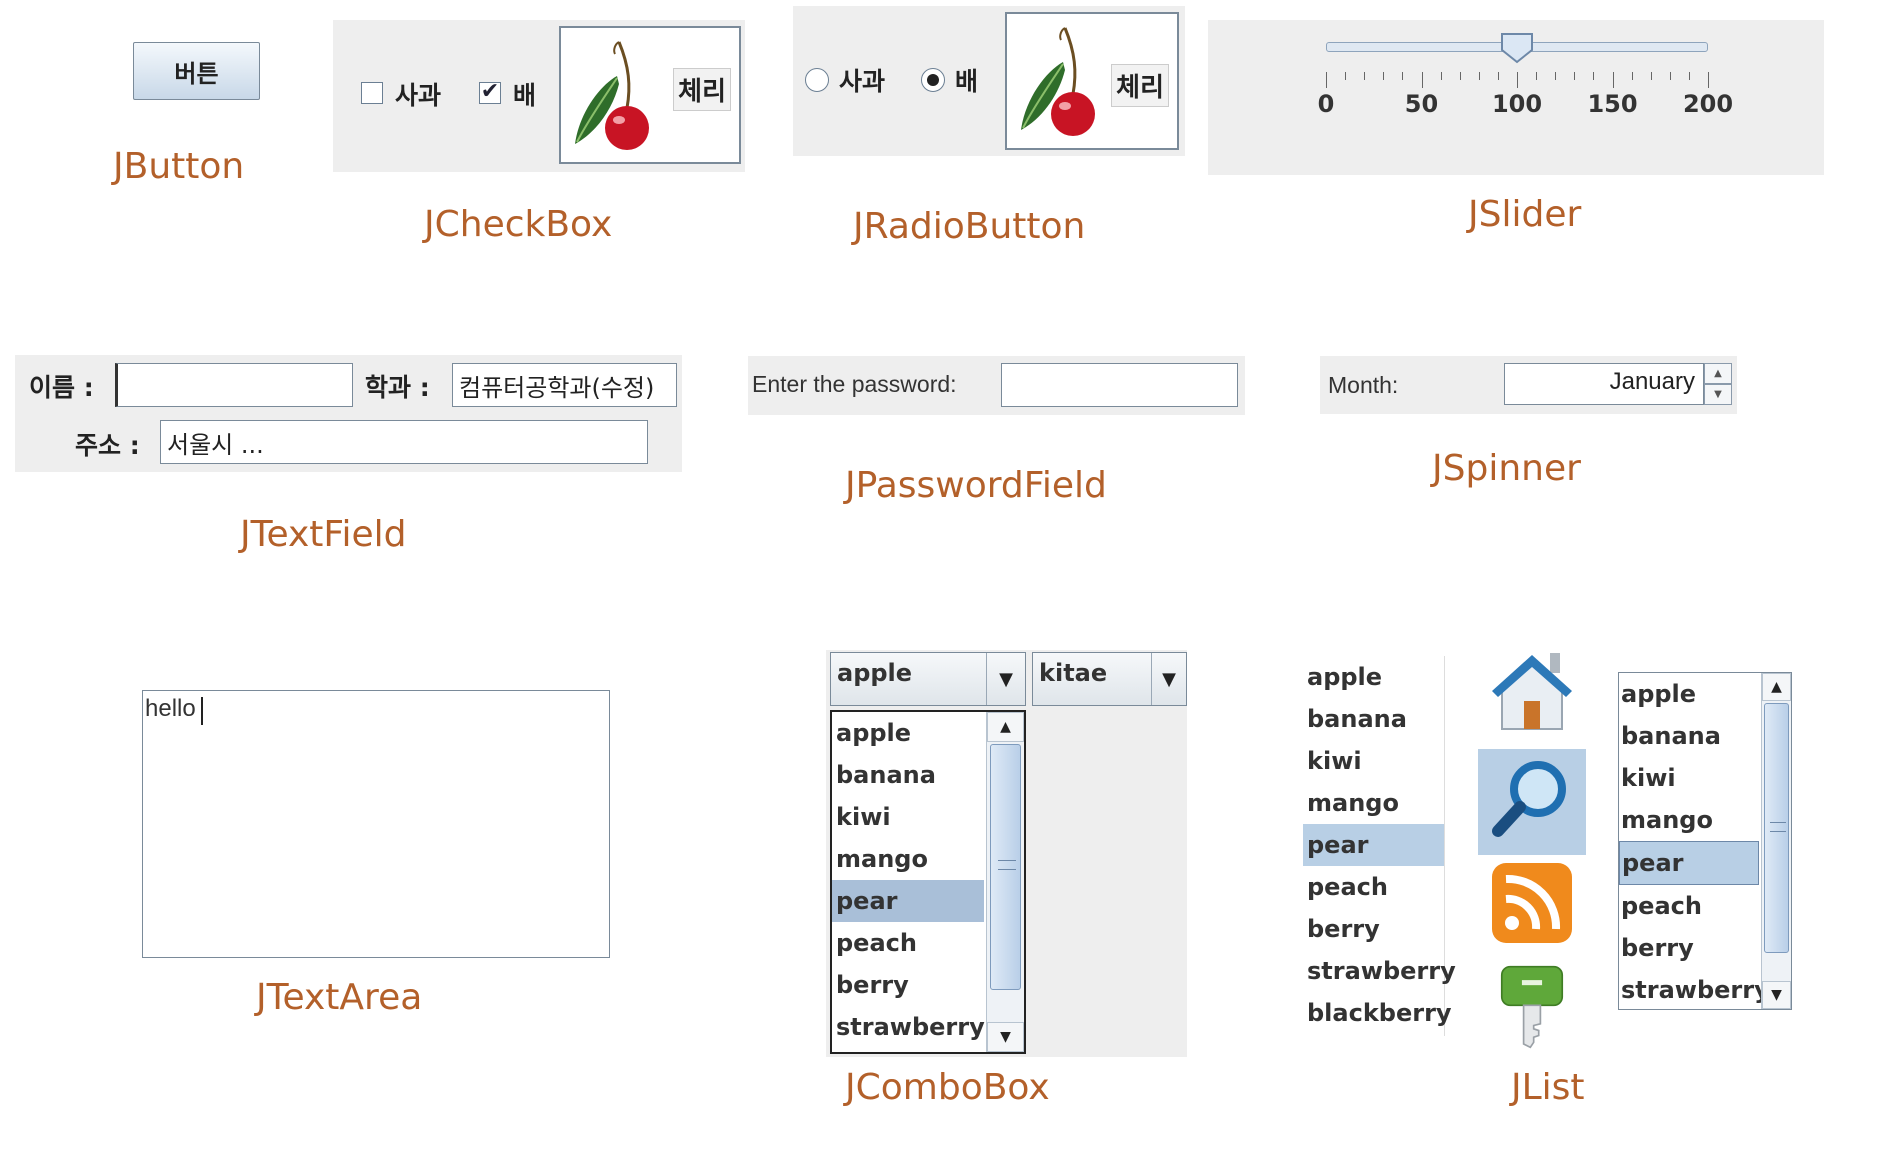  I want to click on slider-tick-label: 150, so click(1612, 104).